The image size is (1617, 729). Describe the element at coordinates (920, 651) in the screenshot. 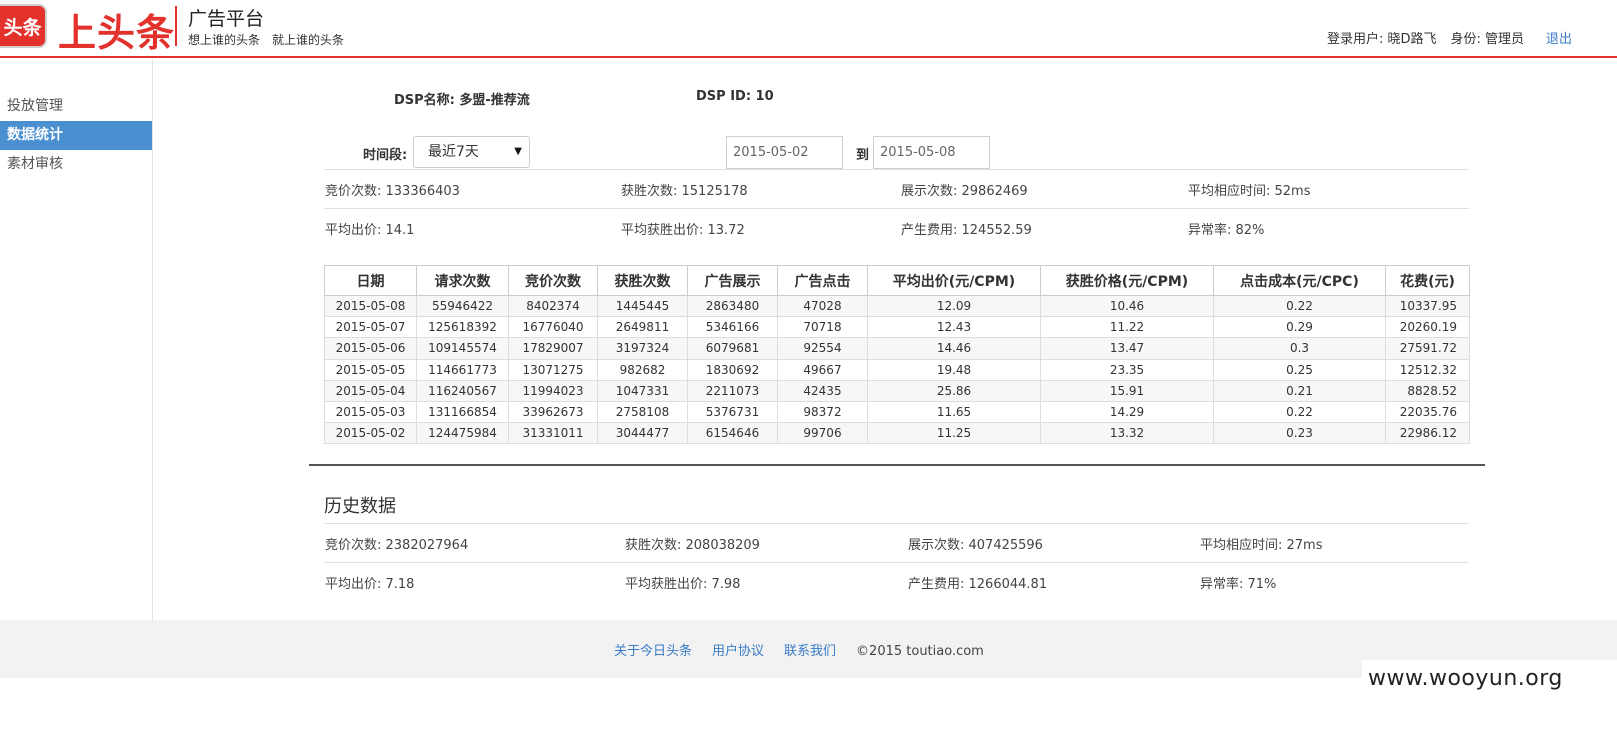

I see `copyright: ©2015 toutiao.com` at that location.